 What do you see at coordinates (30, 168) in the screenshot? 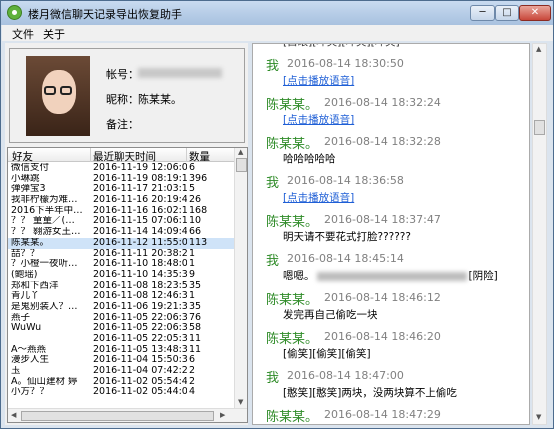
I see `friend-name-cell: 微信支付` at bounding box center [30, 168].